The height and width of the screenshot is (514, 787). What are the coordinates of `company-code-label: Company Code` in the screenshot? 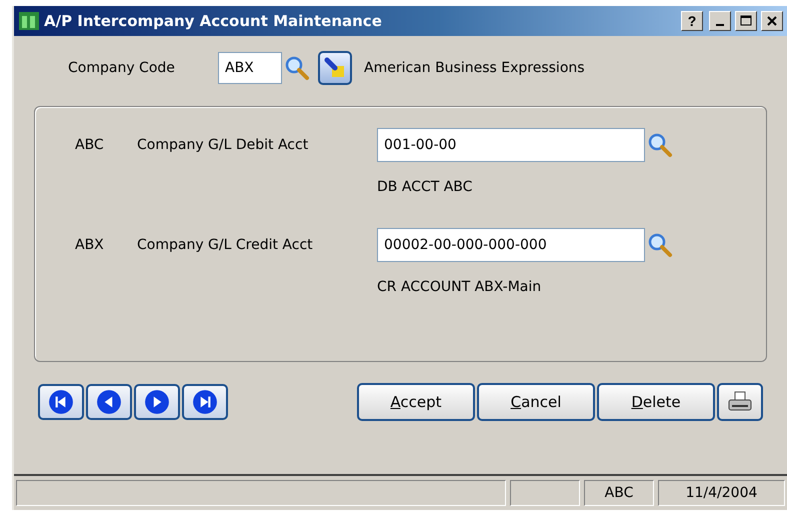 It's located at (122, 68).